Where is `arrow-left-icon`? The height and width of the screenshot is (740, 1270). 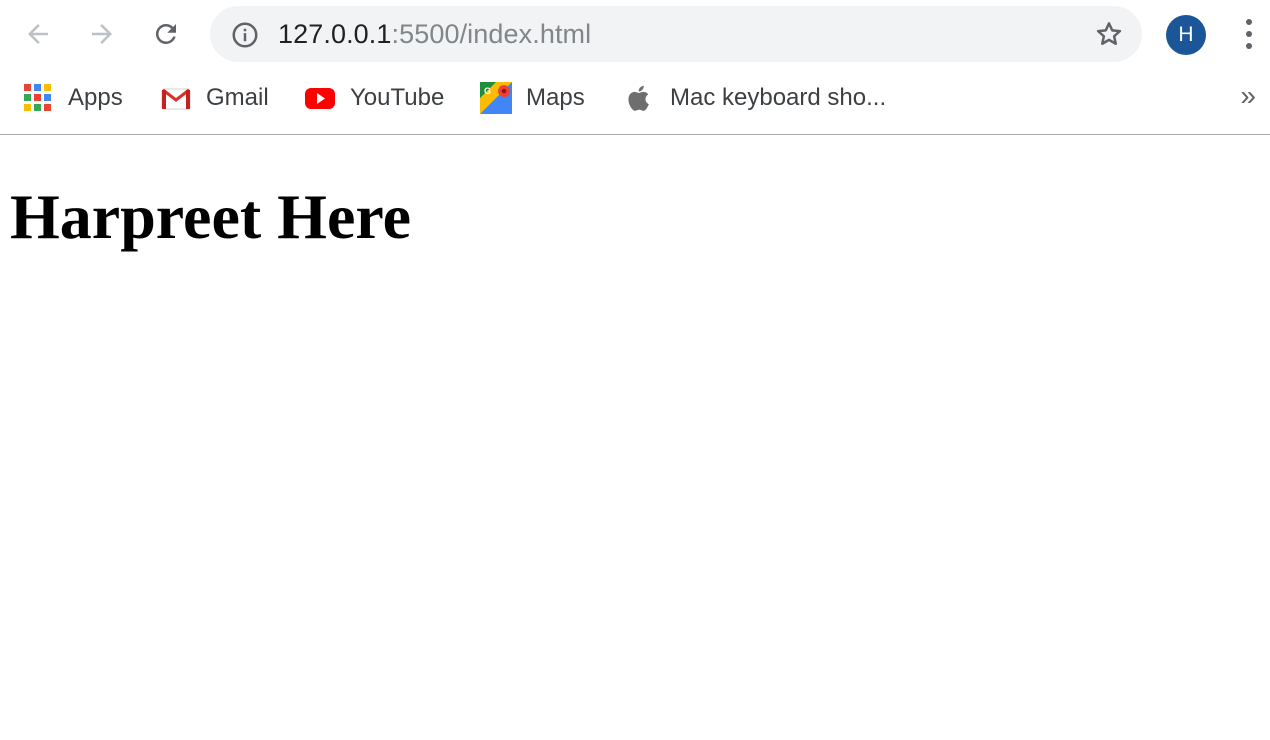 arrow-left-icon is located at coordinates (38, 34).